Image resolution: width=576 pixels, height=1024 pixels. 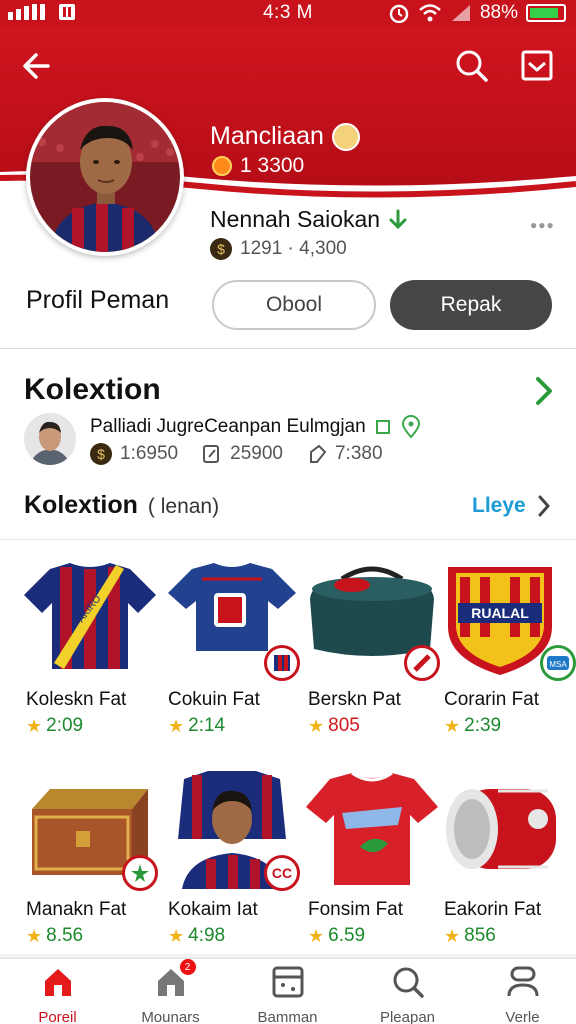 What do you see at coordinates (288, 13) in the screenshot?
I see `status-bar: 4:3 M 88%` at bounding box center [288, 13].